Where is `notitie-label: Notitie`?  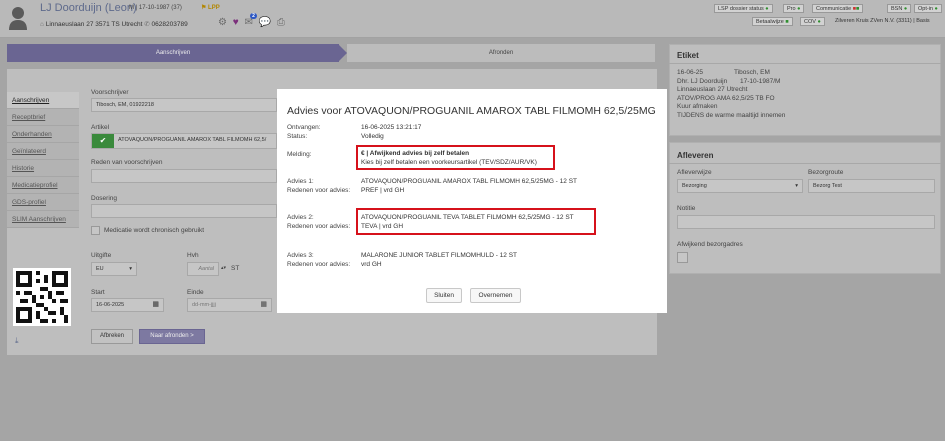
notitie-label: Notitie is located at coordinates (686, 208).